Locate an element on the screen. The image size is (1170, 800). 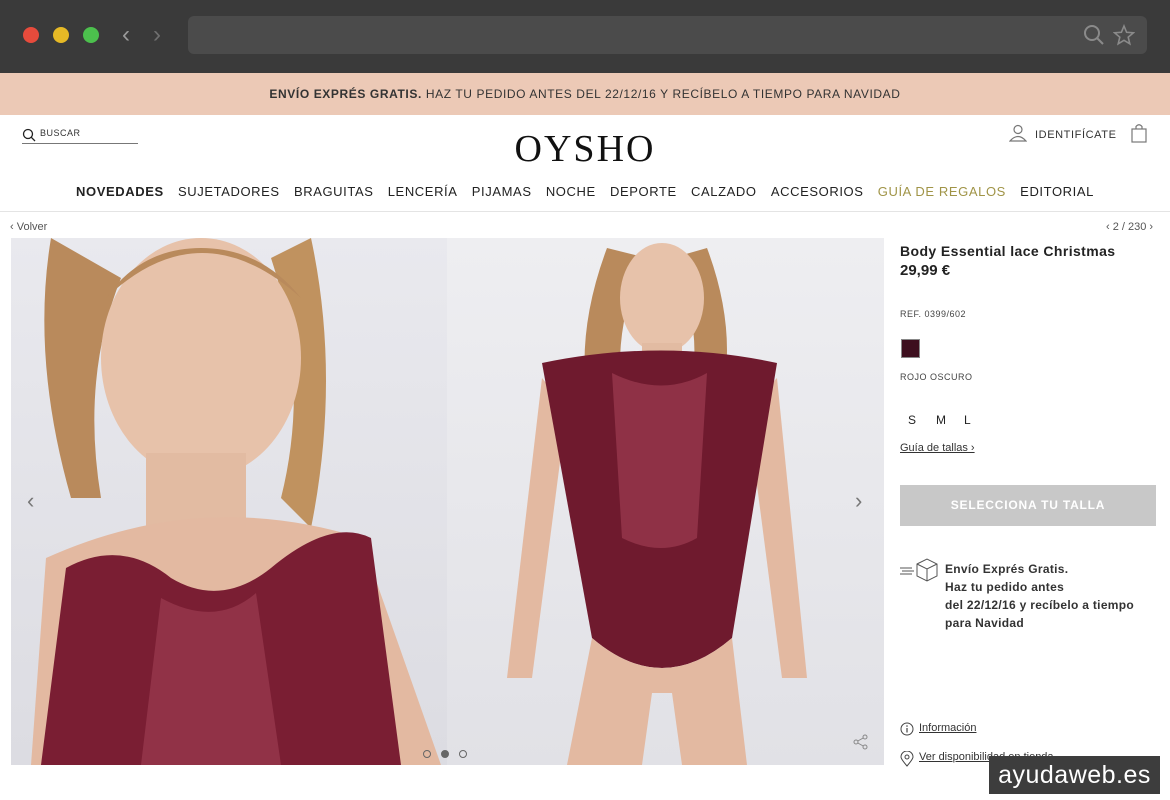
menu-item-guia-de-regalos: GUÍA DE REGALOS is located at coordinates (942, 191).